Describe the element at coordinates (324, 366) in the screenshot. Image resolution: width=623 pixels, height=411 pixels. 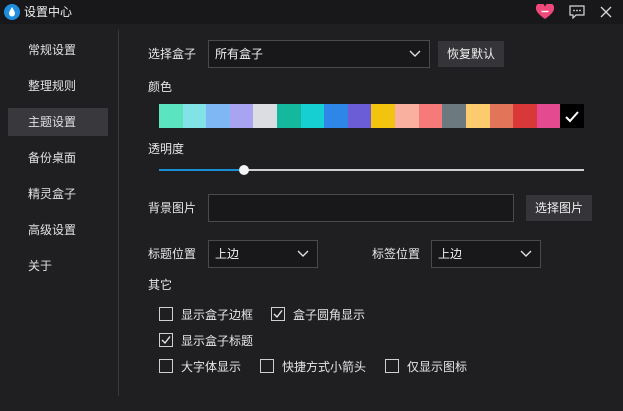
I see `shortcut-arrow-label: 快捷方式小箭头` at that location.